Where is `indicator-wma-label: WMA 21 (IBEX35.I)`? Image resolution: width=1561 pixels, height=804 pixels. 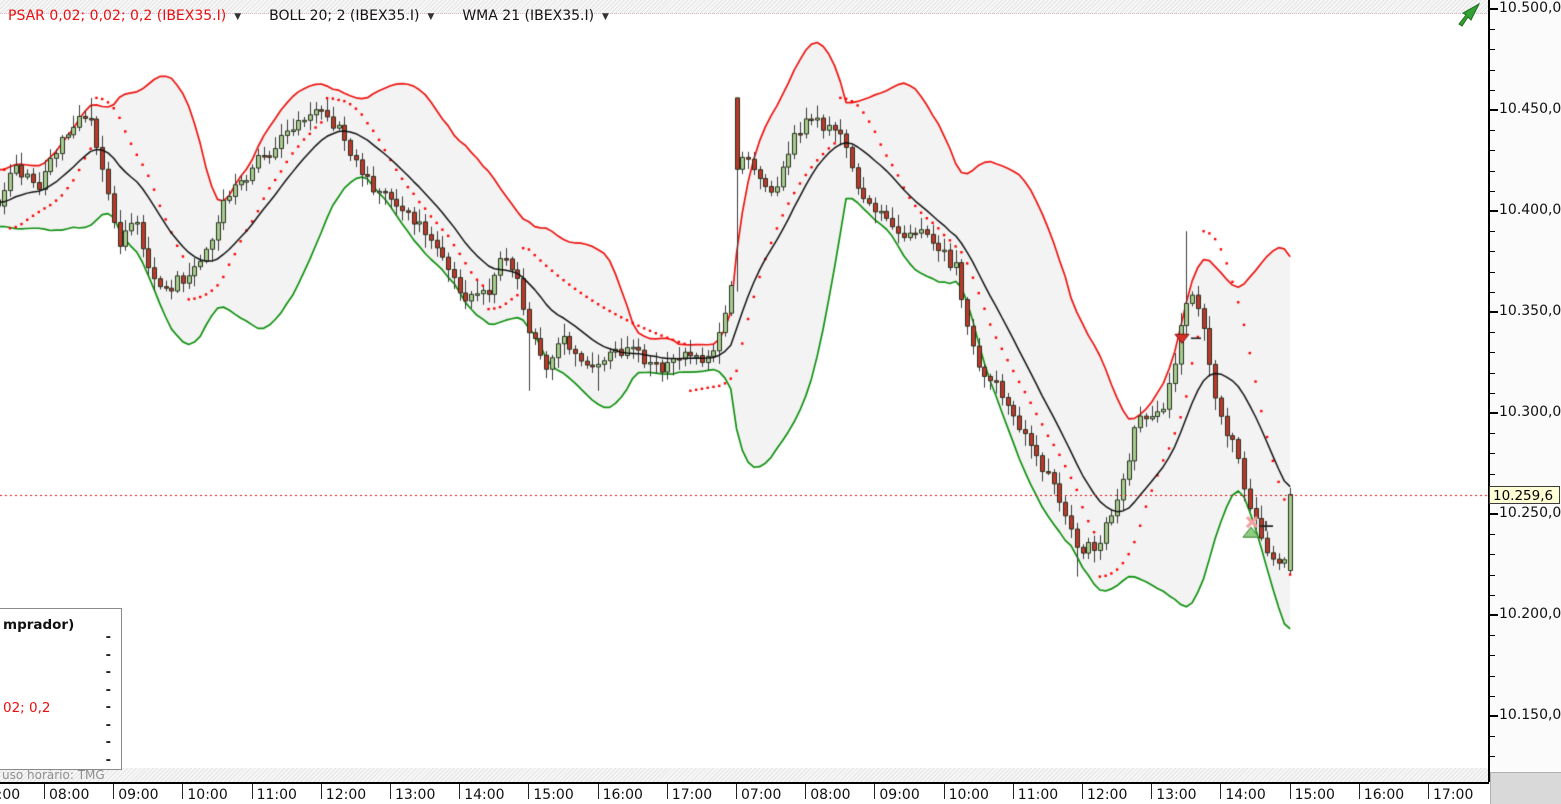 indicator-wma-label: WMA 21 (IBEX35.I) is located at coordinates (528, 16).